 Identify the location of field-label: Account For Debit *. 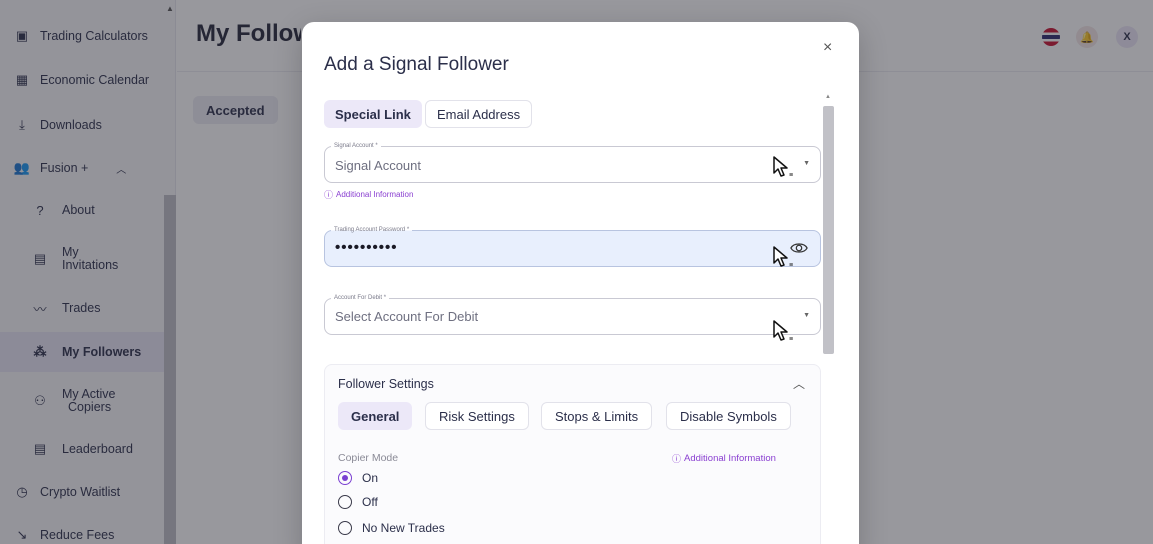
(360, 298).